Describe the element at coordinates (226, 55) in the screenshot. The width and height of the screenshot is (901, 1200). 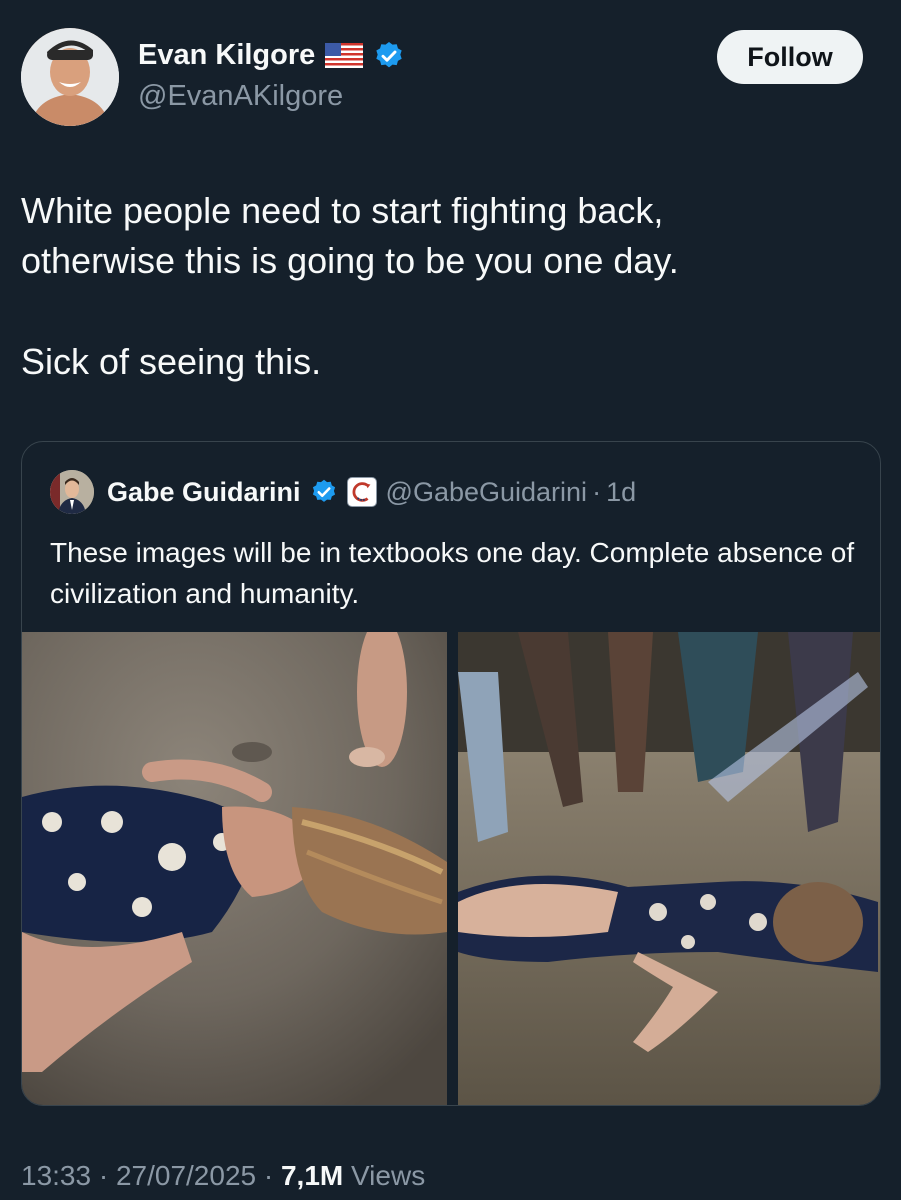
I see `author-name: Evan Kilgore` at that location.